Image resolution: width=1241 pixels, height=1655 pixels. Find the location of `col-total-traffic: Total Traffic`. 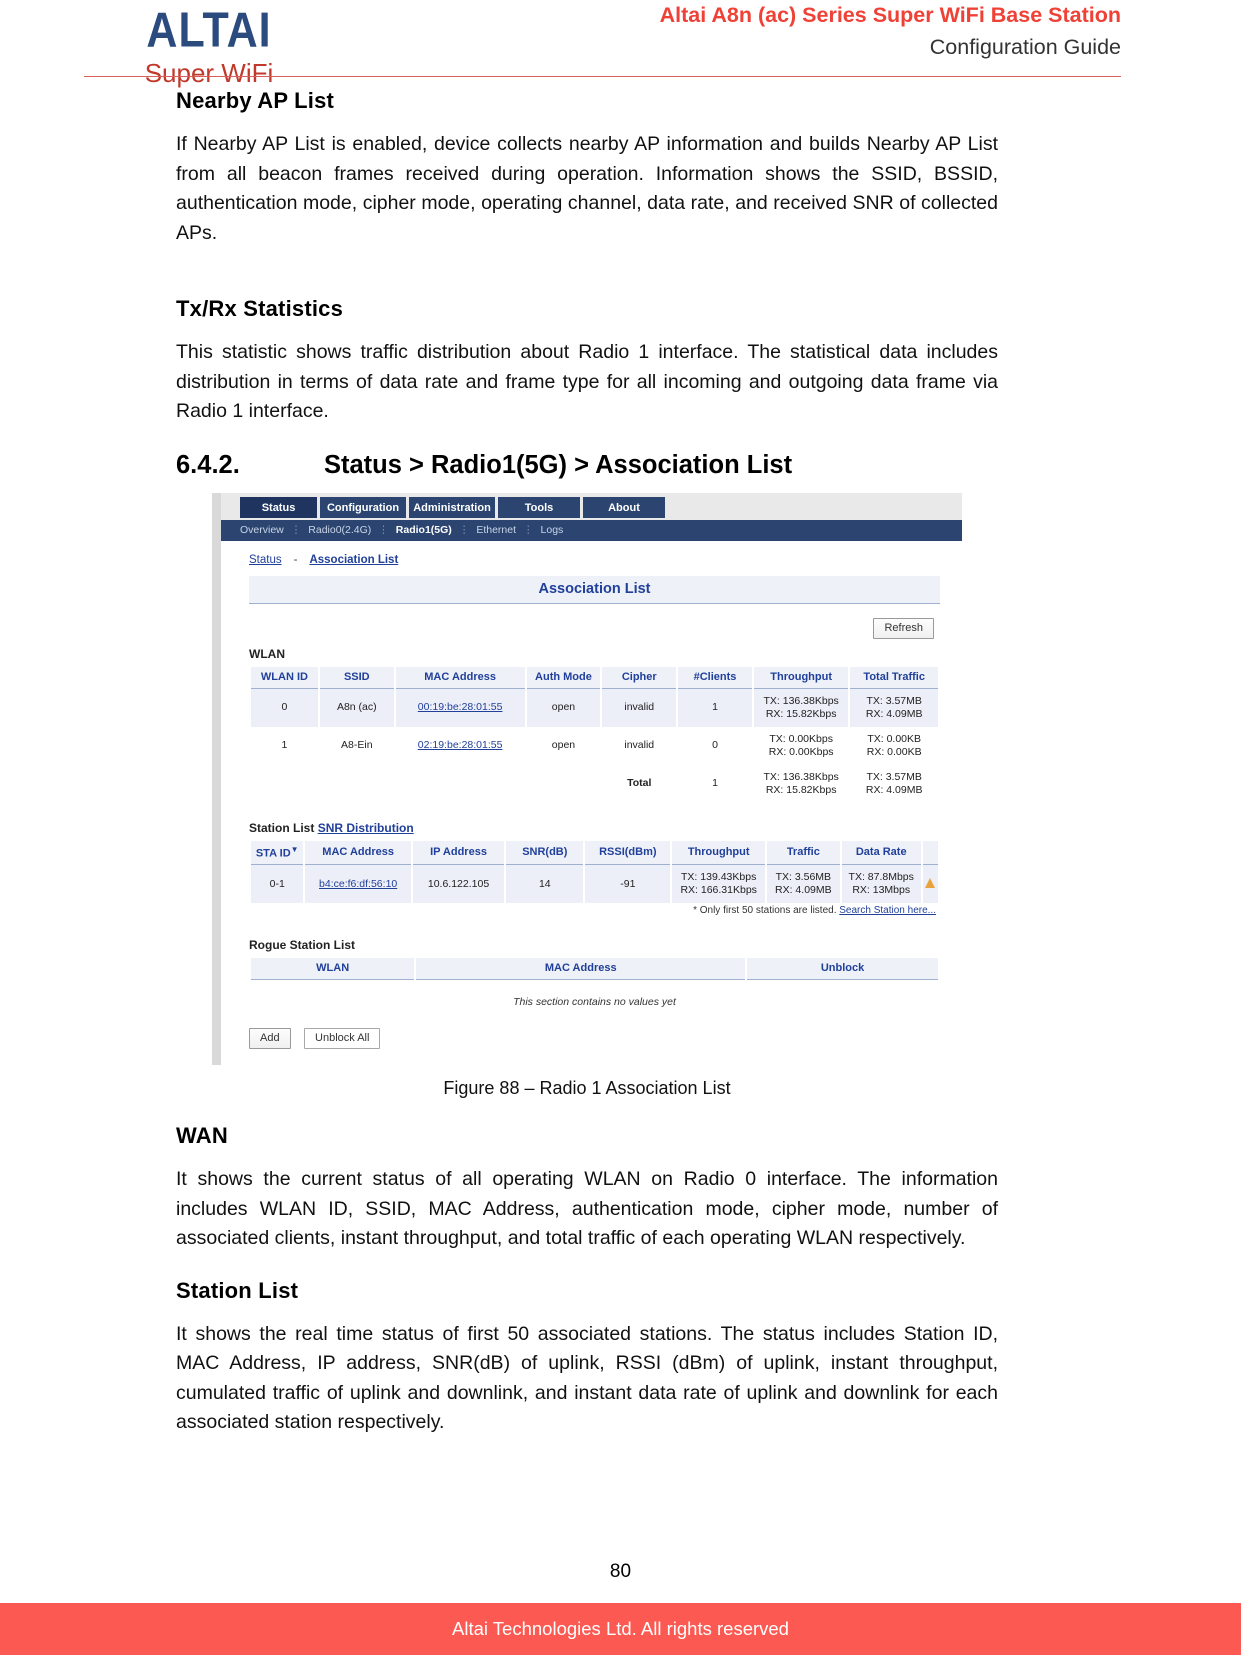

col-total-traffic: Total Traffic is located at coordinates (894, 677).